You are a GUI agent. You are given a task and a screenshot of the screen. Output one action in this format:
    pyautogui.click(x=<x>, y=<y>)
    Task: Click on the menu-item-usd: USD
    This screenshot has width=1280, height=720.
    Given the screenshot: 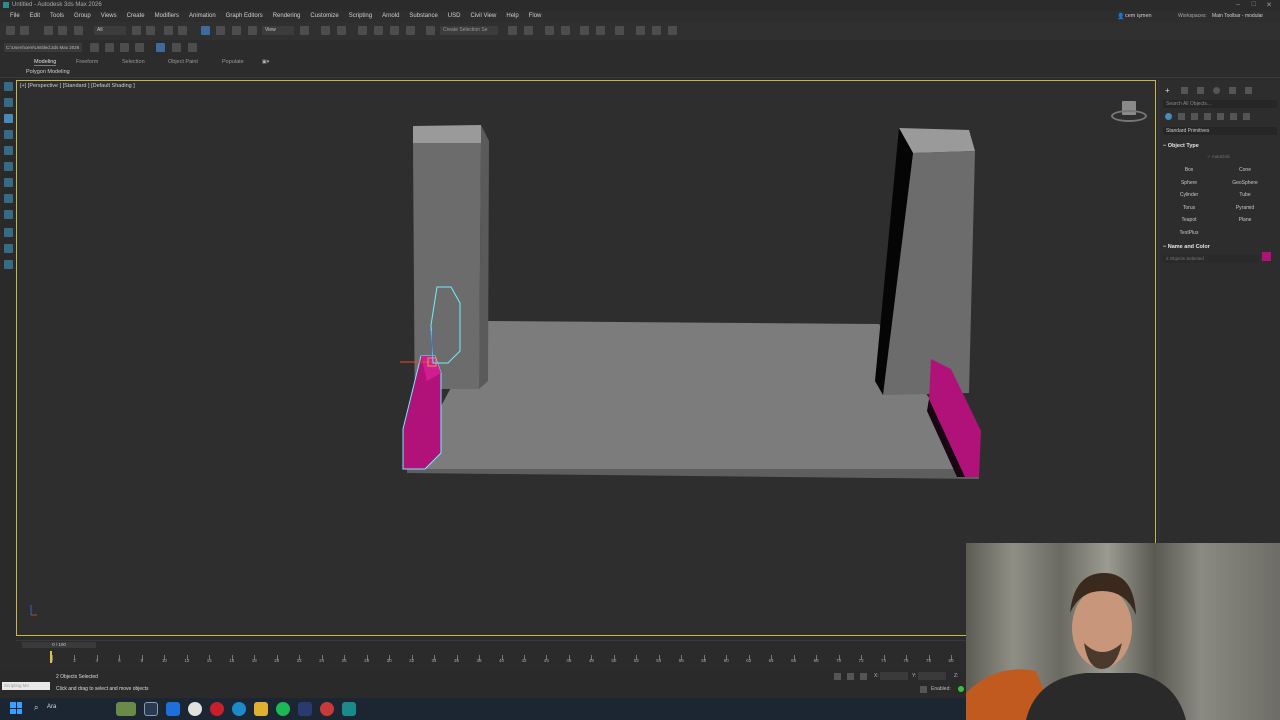 What is the action you would take?
    pyautogui.click(x=455, y=16)
    